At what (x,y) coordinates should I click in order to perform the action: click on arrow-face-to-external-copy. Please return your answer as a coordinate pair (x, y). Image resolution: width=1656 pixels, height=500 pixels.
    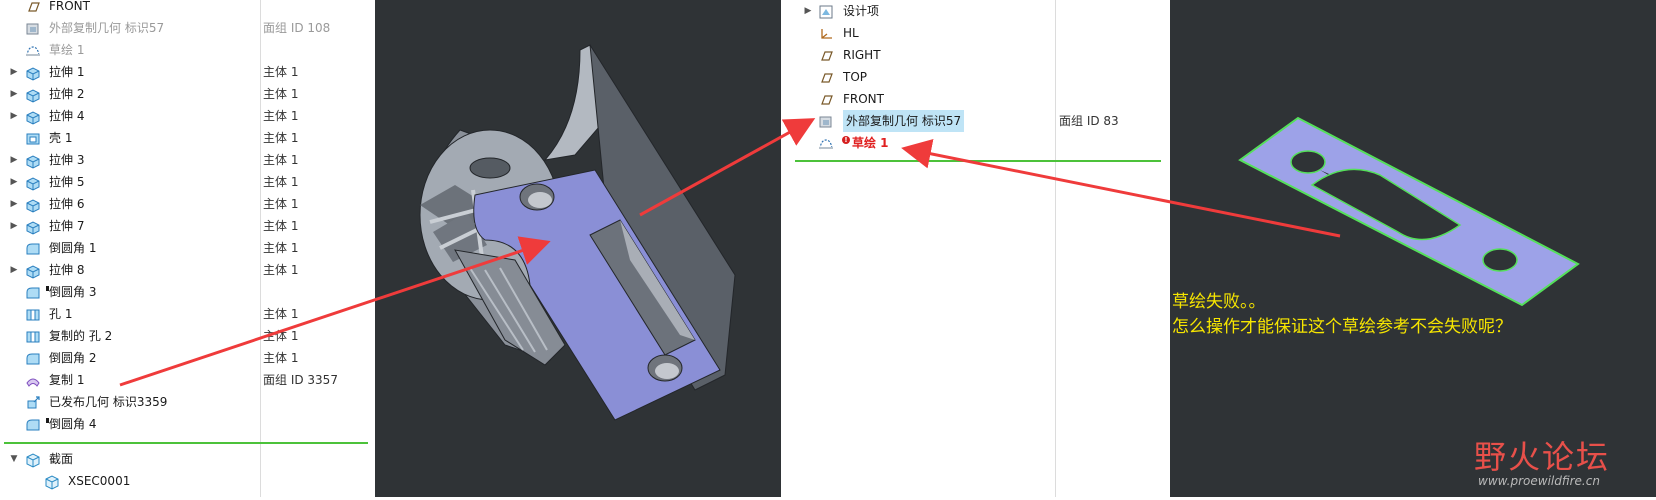
    Looking at the image, I should click on (727, 167).